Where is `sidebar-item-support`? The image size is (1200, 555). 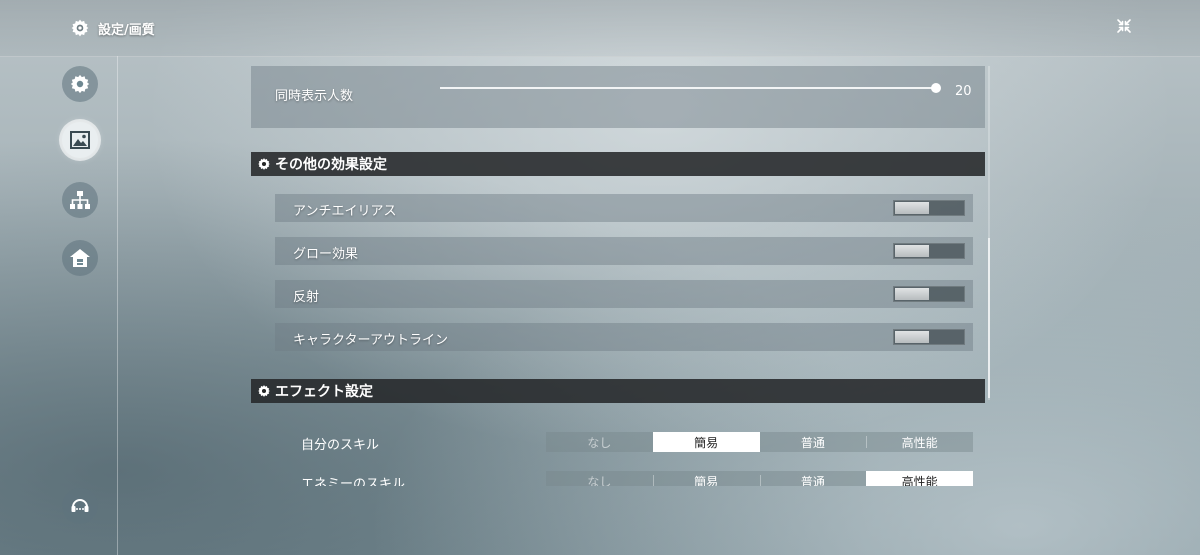
sidebar-item-support is located at coordinates (80, 506).